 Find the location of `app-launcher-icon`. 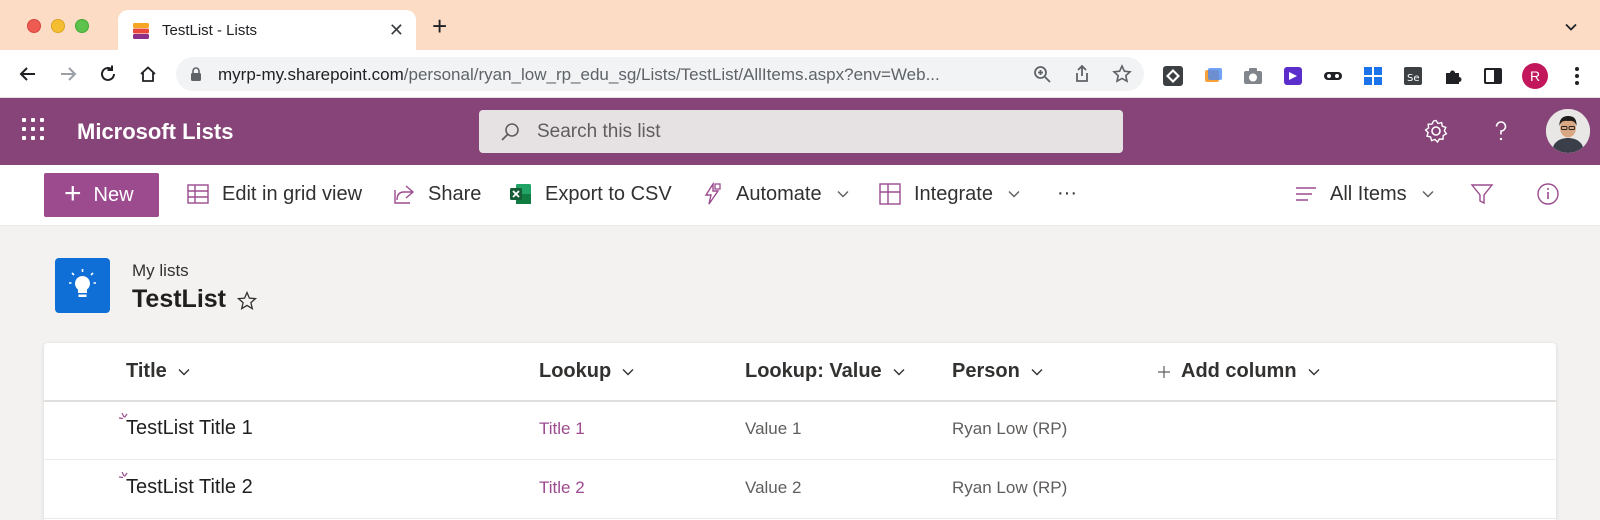

app-launcher-icon is located at coordinates (33, 129).